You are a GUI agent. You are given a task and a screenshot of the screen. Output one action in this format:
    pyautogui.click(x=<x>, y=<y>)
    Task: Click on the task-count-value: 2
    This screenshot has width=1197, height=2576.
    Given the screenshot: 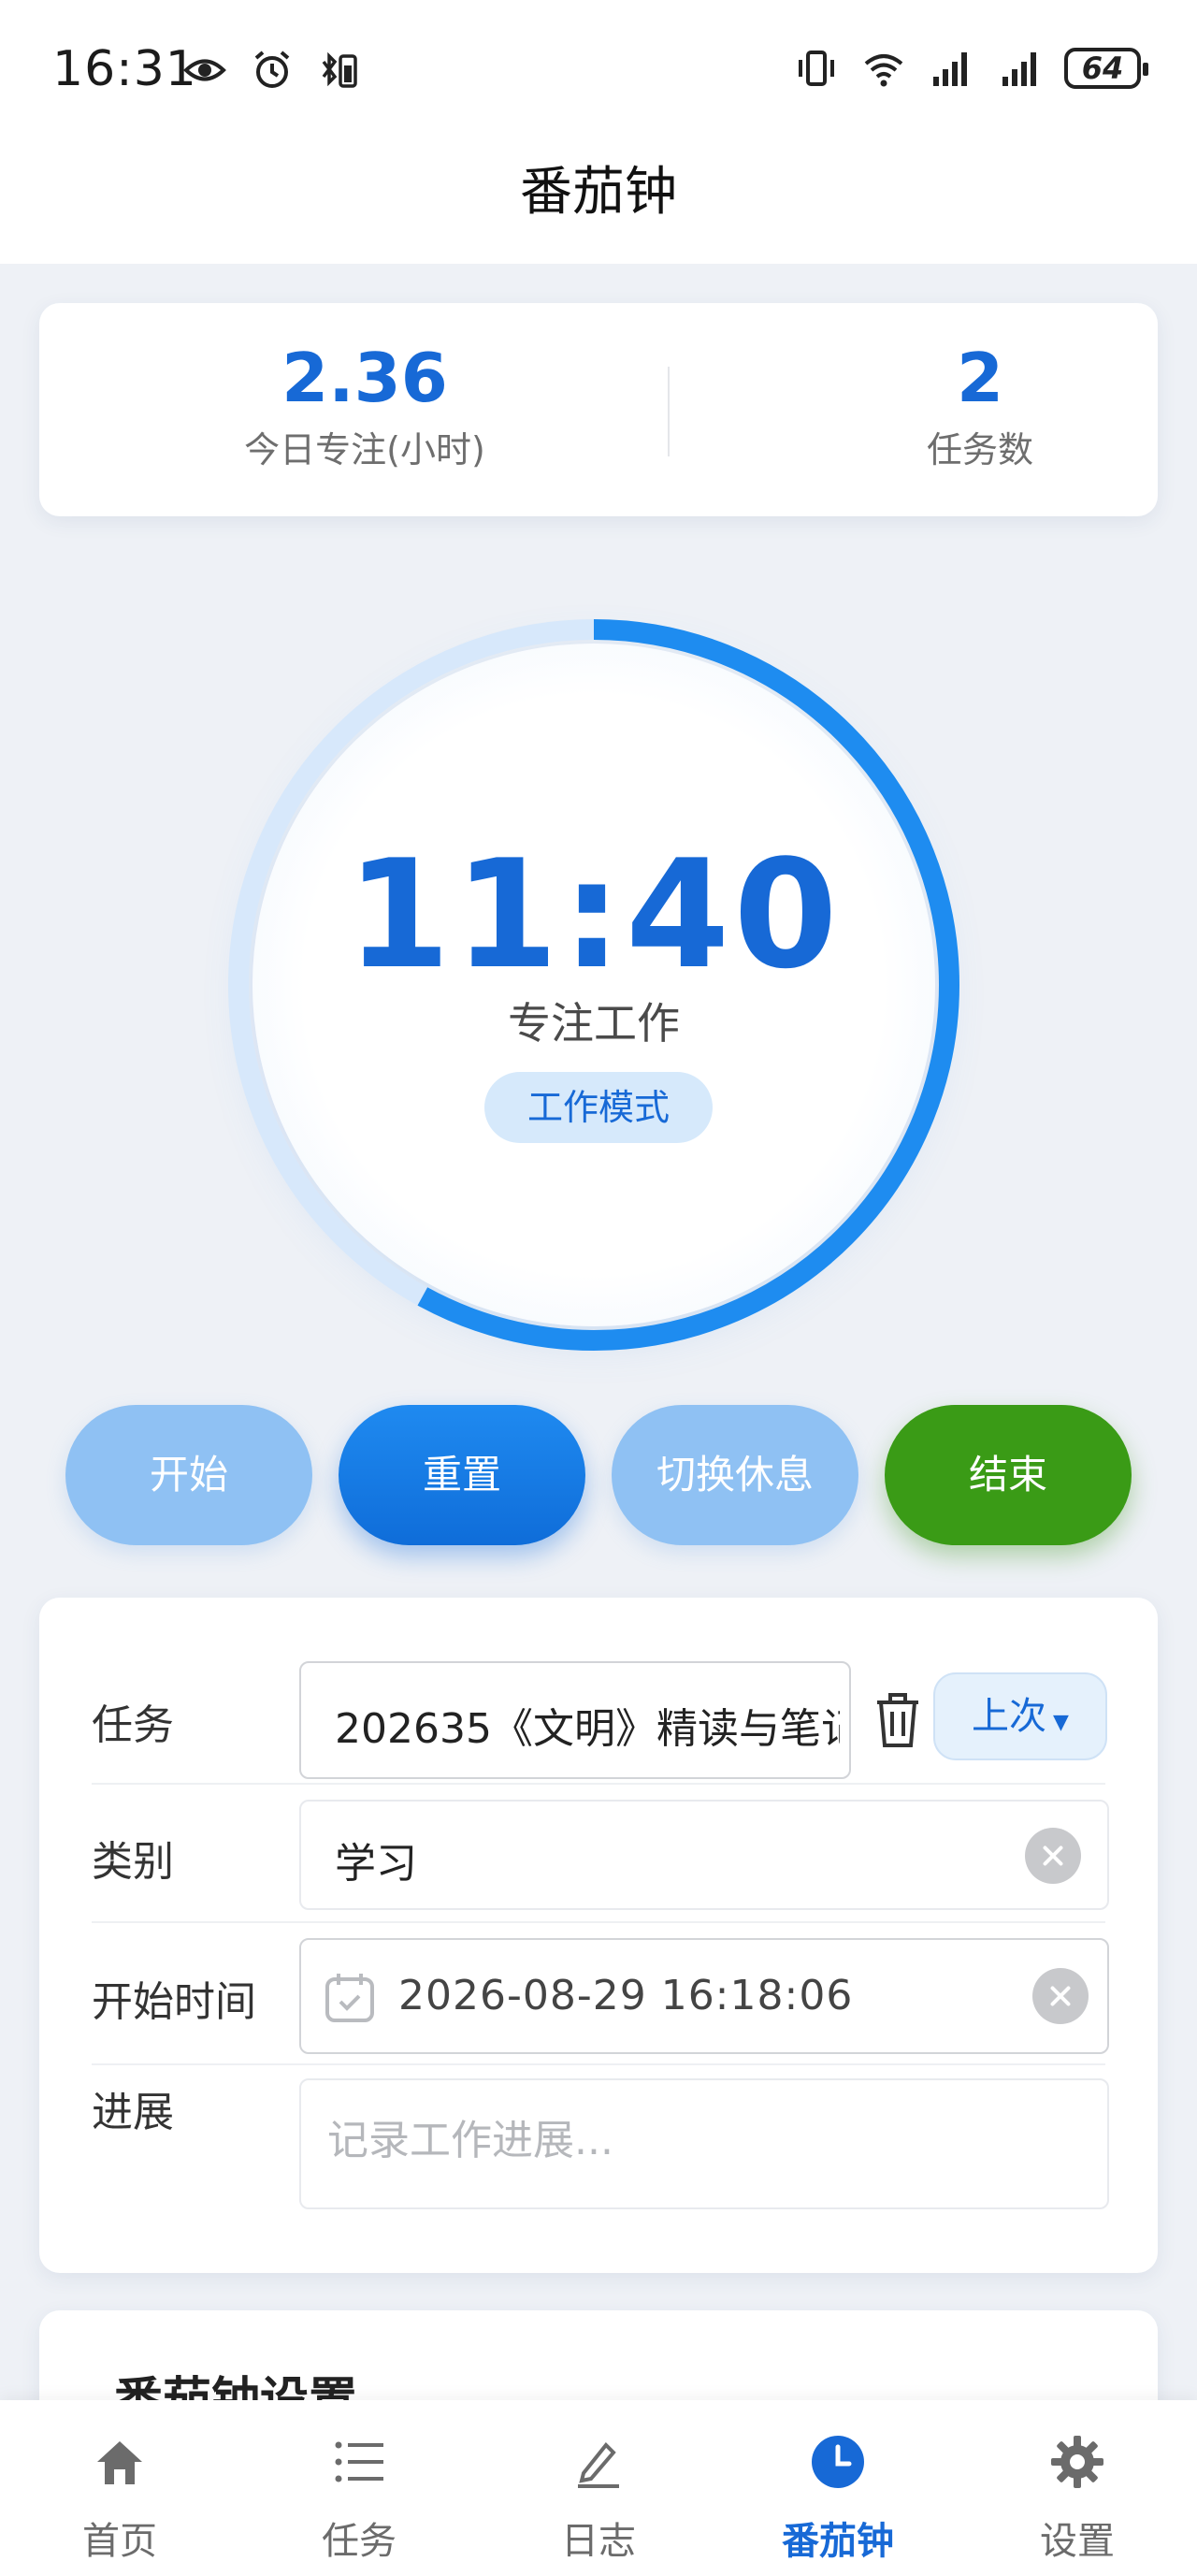 What is the action you would take?
    pyautogui.click(x=980, y=378)
    